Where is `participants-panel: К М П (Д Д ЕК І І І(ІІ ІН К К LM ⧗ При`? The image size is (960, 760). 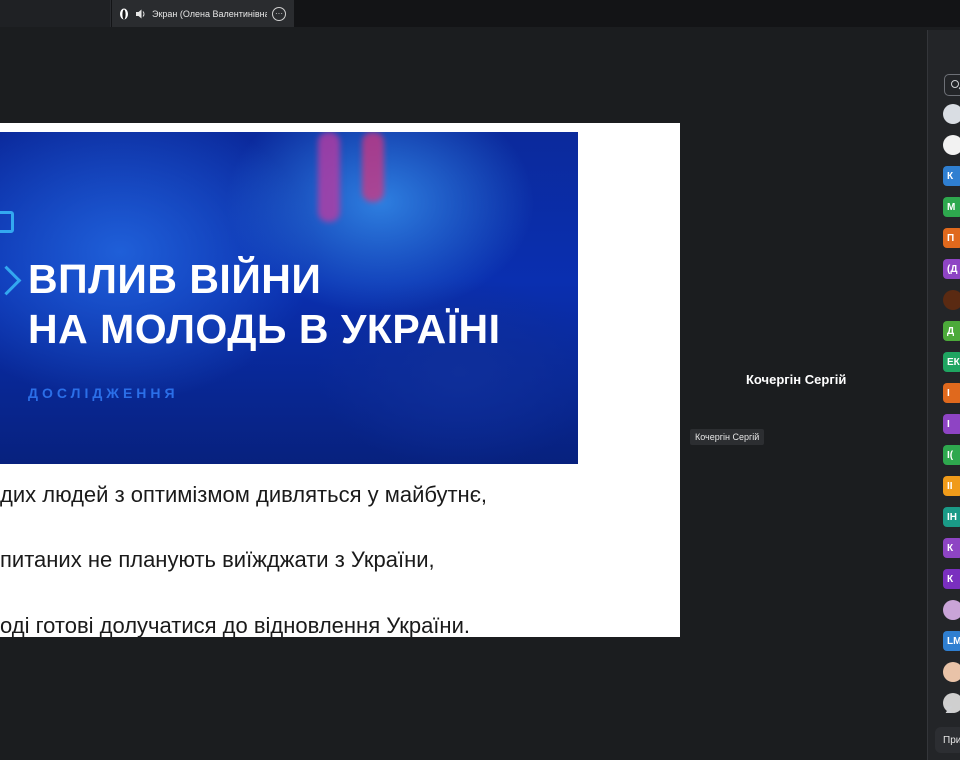 participants-panel: К М П (Д Д ЕК І І І(ІІ ІН К К LM ⧗ При is located at coordinates (943, 395).